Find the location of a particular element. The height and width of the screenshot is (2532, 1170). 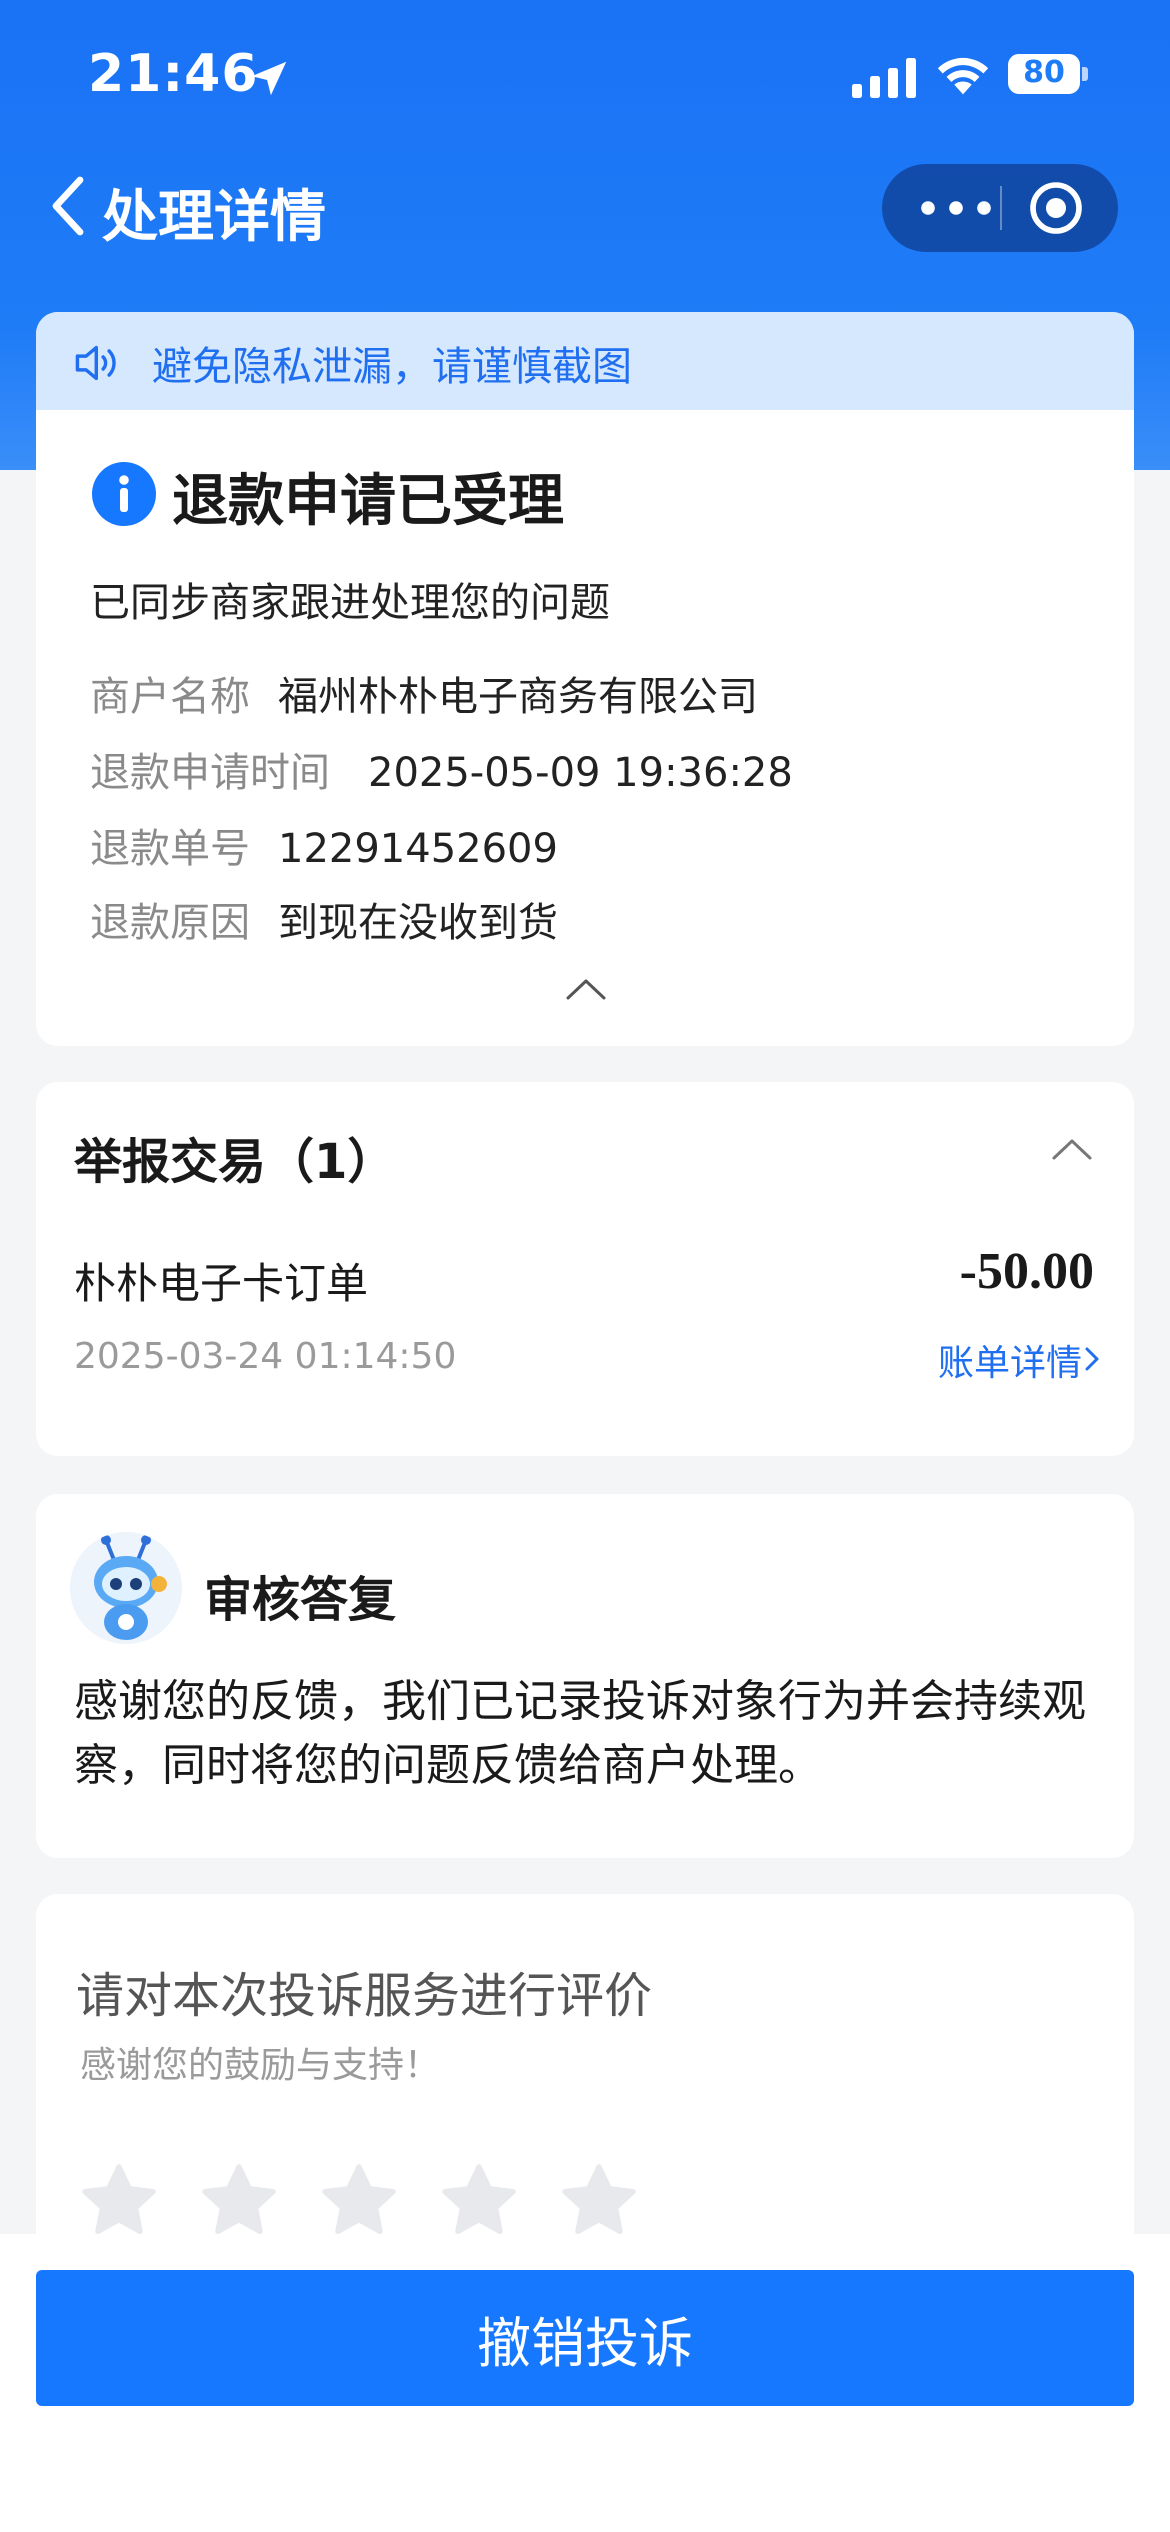

refund-number-row: 退款单号 12291452609 is located at coordinates (324, 845).